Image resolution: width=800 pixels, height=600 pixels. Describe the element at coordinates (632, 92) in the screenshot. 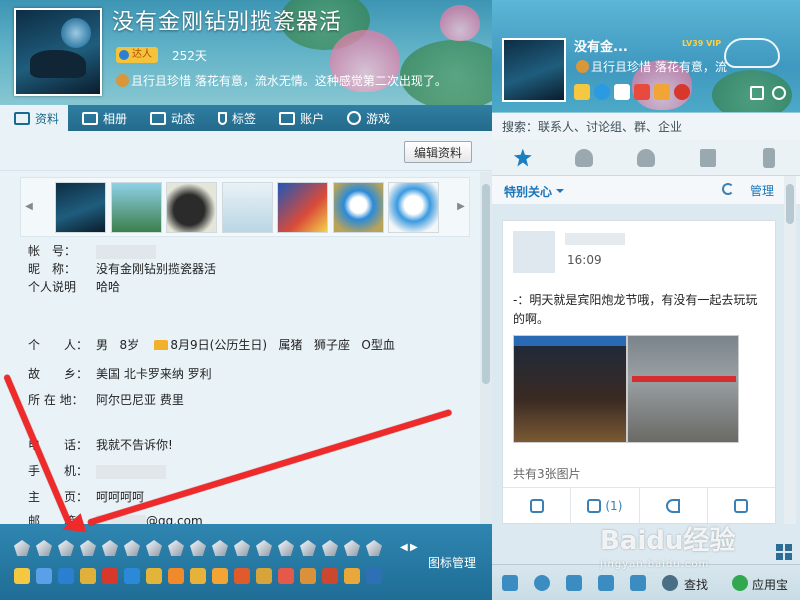

I see `status-icons` at that location.